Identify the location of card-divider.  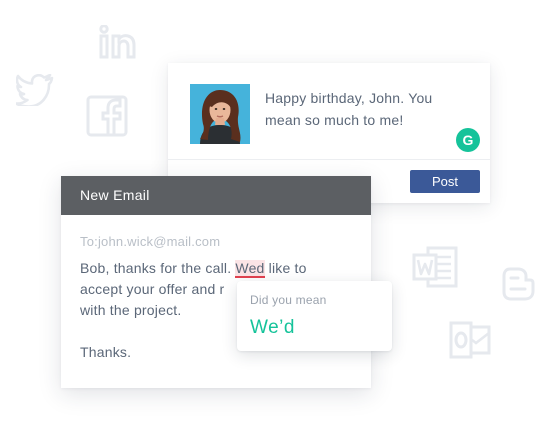
(329, 159).